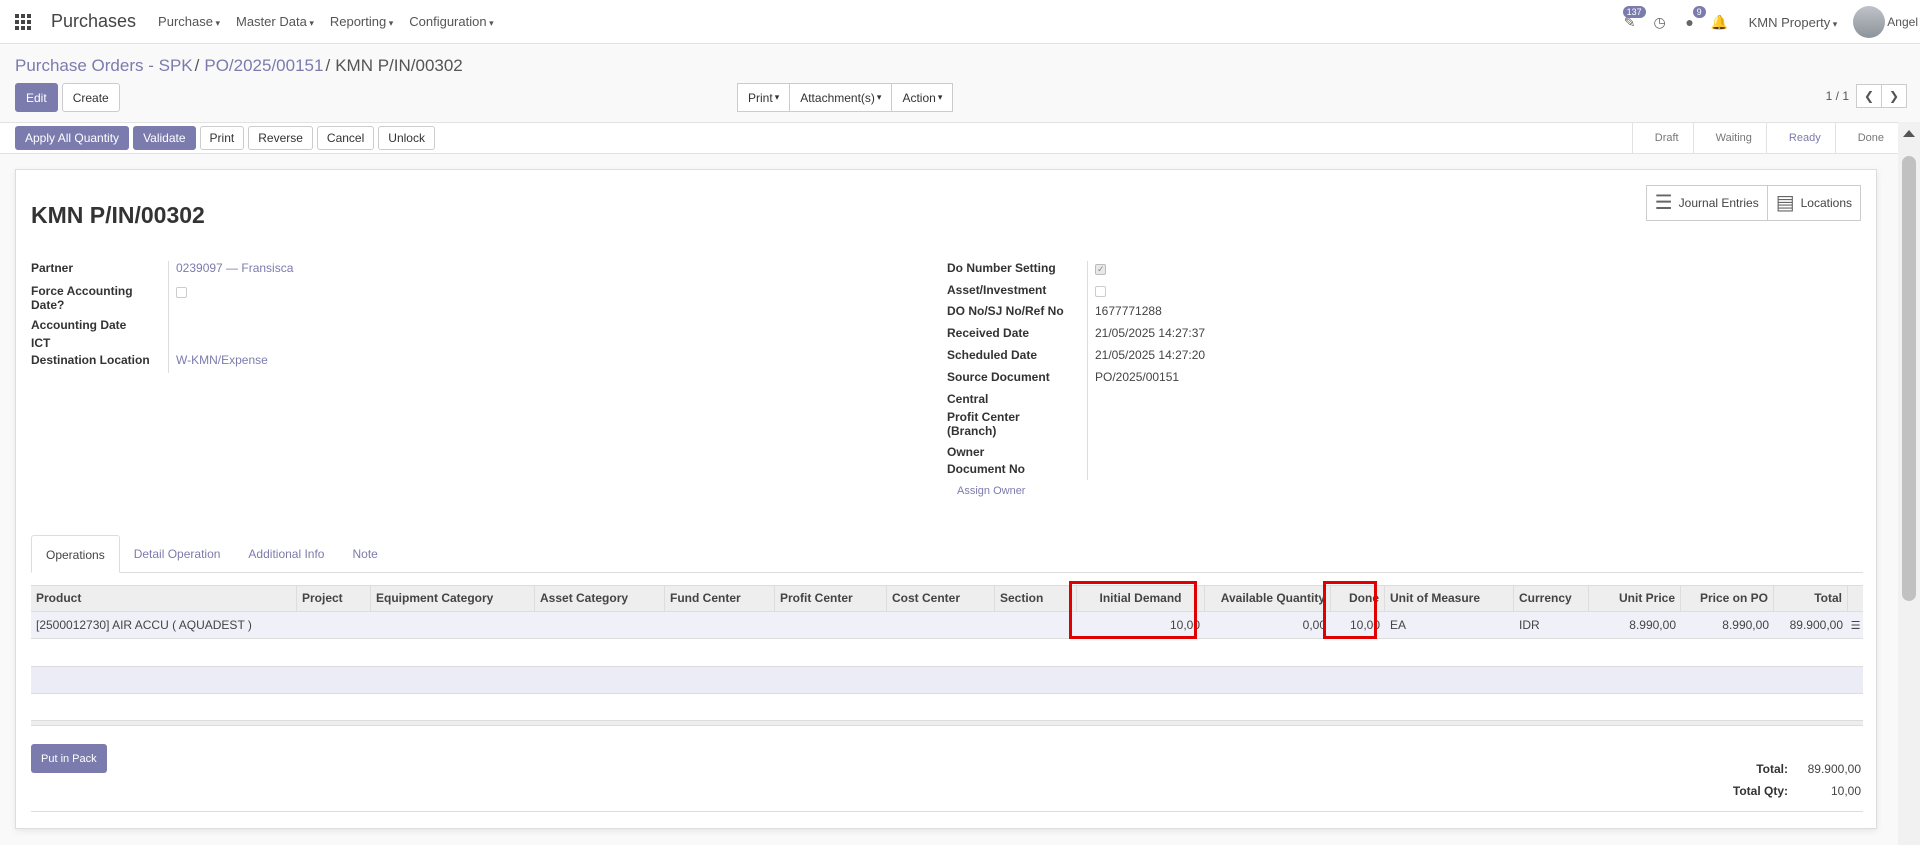 Image resolution: width=1920 pixels, height=845 pixels. Describe the element at coordinates (1909, 378) in the screenshot. I see `scroll-thumb` at that location.